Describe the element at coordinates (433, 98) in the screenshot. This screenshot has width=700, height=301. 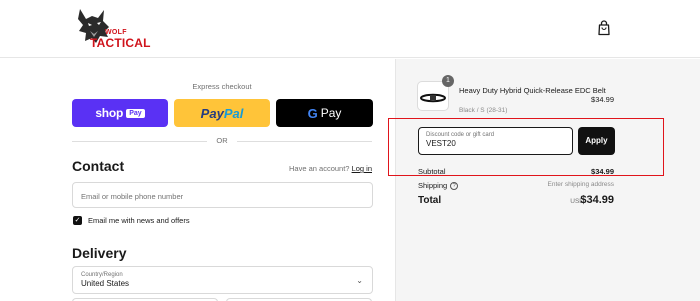
I see `belt-image` at that location.